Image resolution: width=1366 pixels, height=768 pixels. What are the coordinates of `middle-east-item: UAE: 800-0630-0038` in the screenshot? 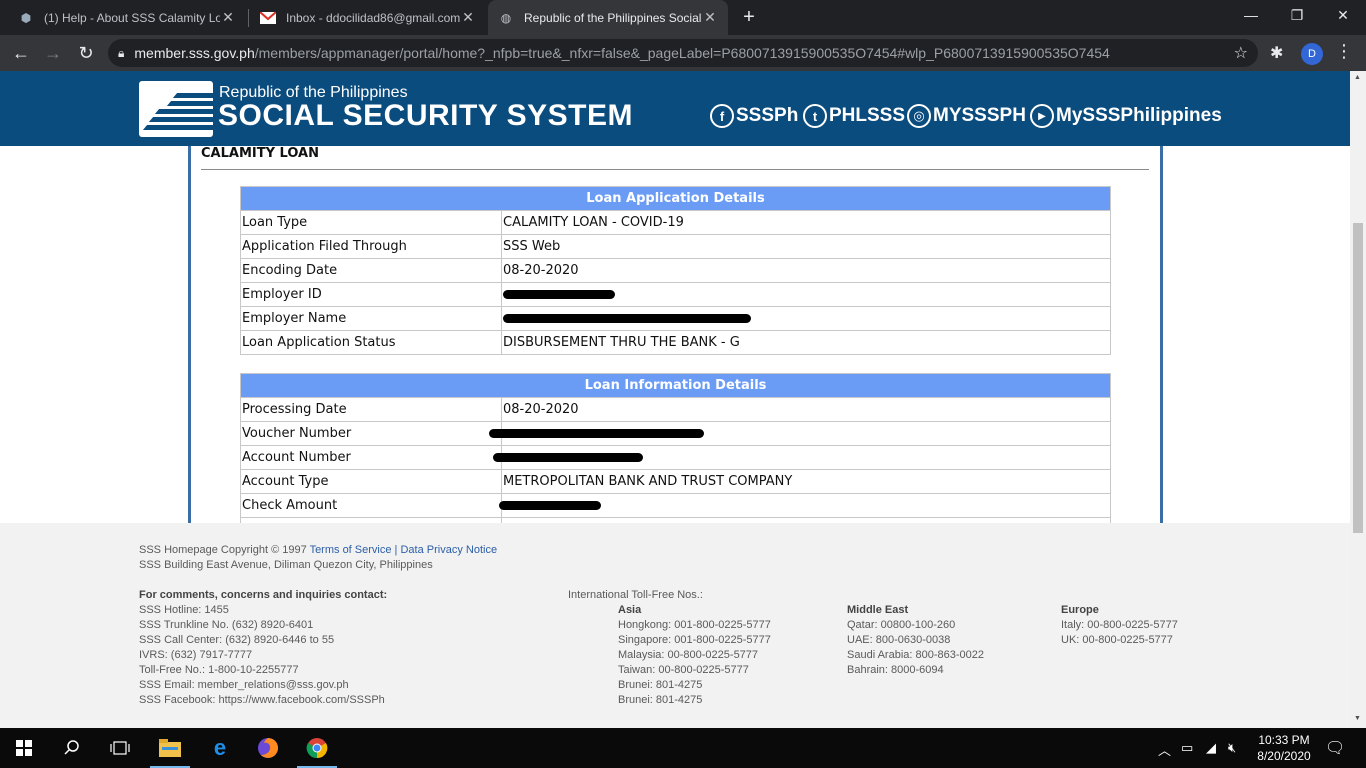 It's located at (899, 640).